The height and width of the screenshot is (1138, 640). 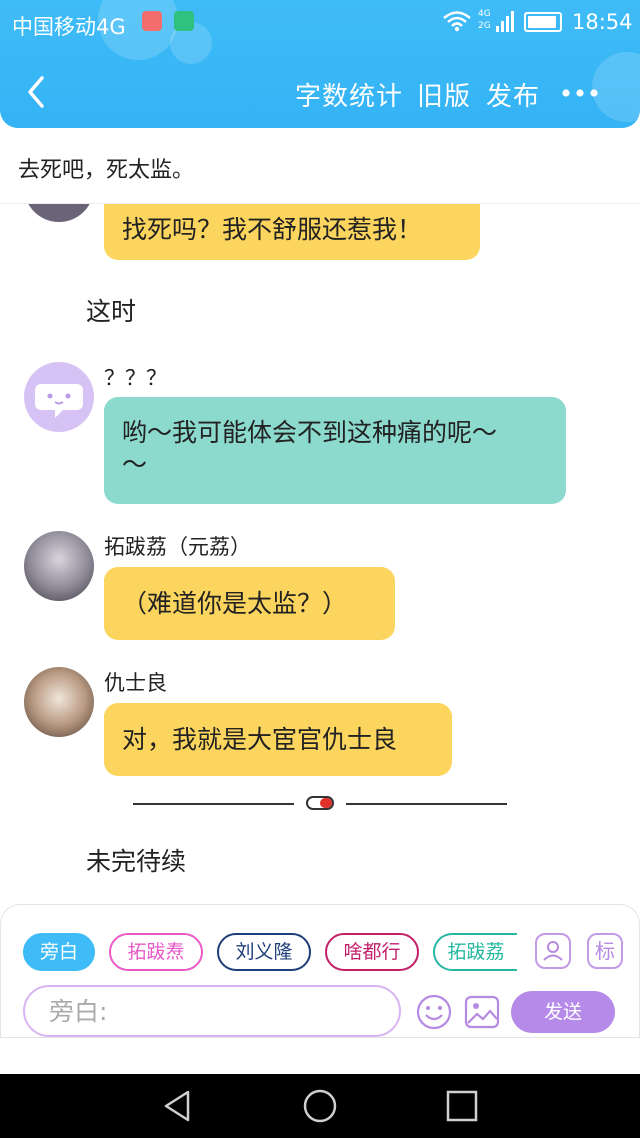 I want to click on role-chip-narrator: 旁白, so click(x=59, y=952).